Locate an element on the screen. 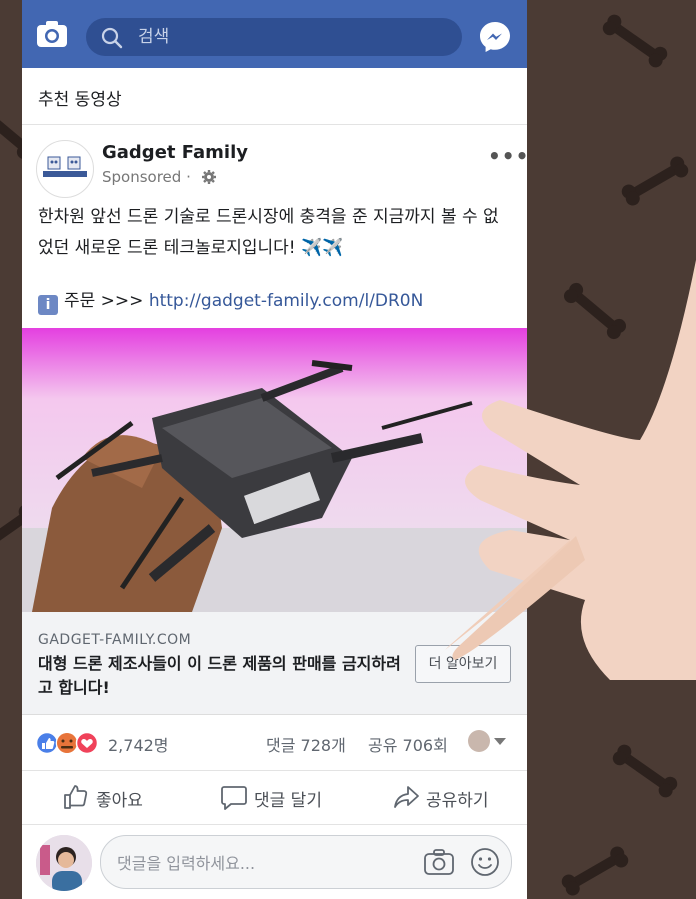 The width and height of the screenshot is (696, 899). section-header: 추천 동영상 is located at coordinates (274, 96).